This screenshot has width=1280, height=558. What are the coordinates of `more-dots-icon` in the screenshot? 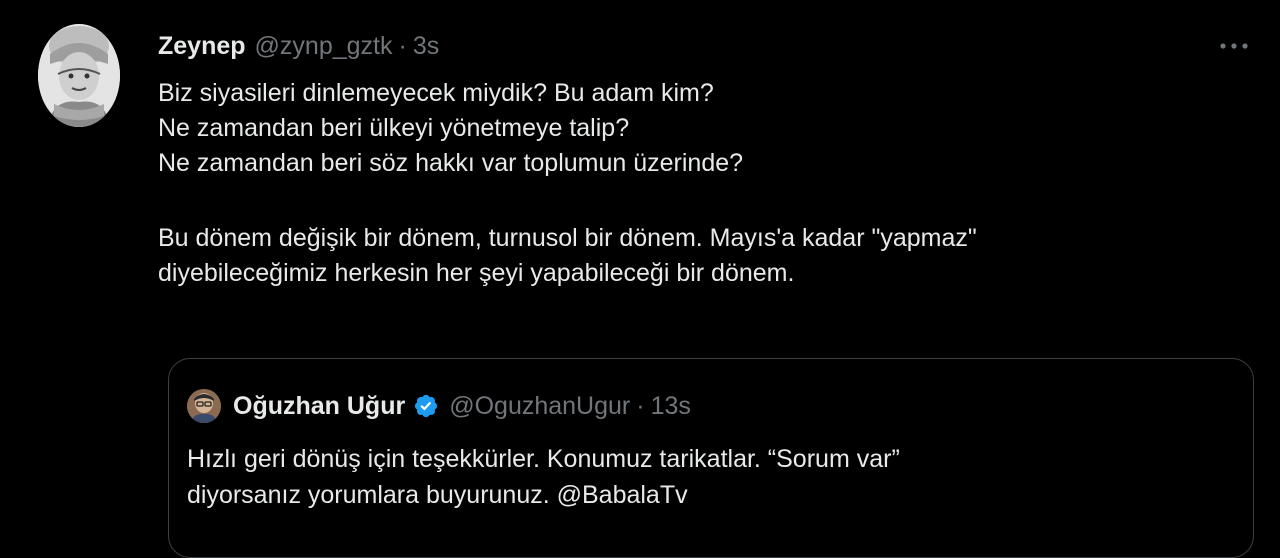 It's located at (1234, 46).